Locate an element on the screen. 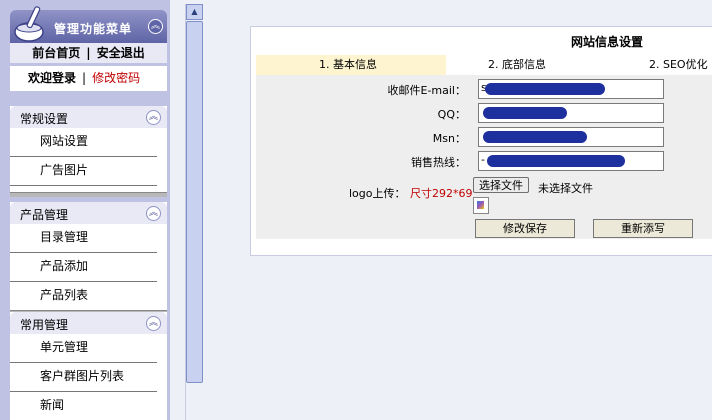 The width and height of the screenshot is (712, 420). hotline-field: - is located at coordinates (571, 161).